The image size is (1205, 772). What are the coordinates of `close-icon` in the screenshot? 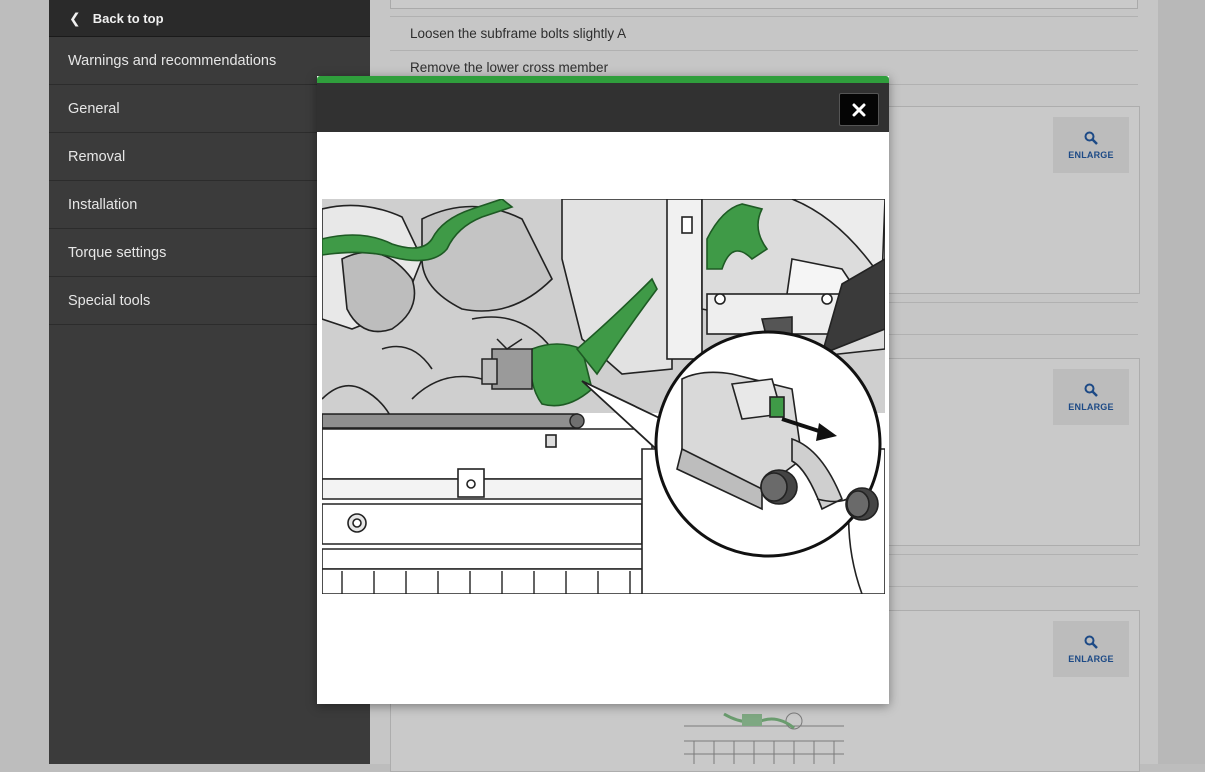 It's located at (859, 109).